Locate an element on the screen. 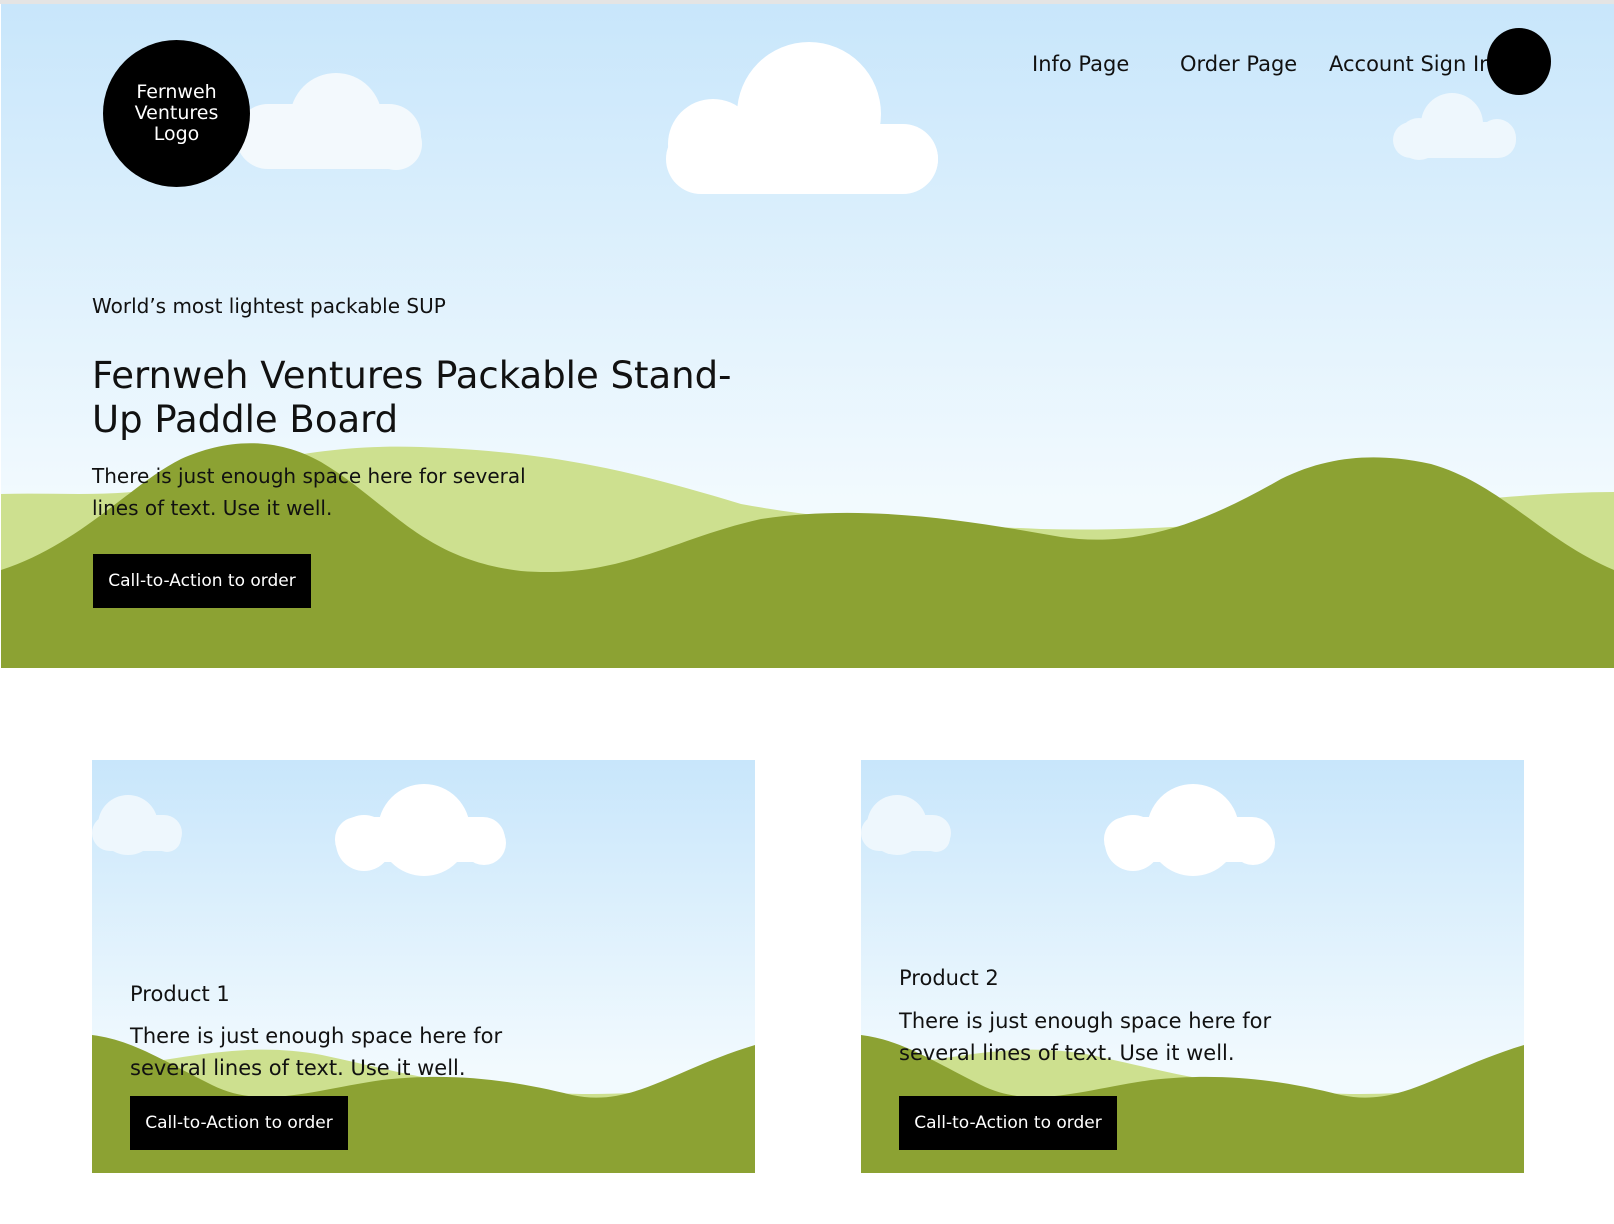  nav-link-info-page: Info Page is located at coordinates (1080, 64).